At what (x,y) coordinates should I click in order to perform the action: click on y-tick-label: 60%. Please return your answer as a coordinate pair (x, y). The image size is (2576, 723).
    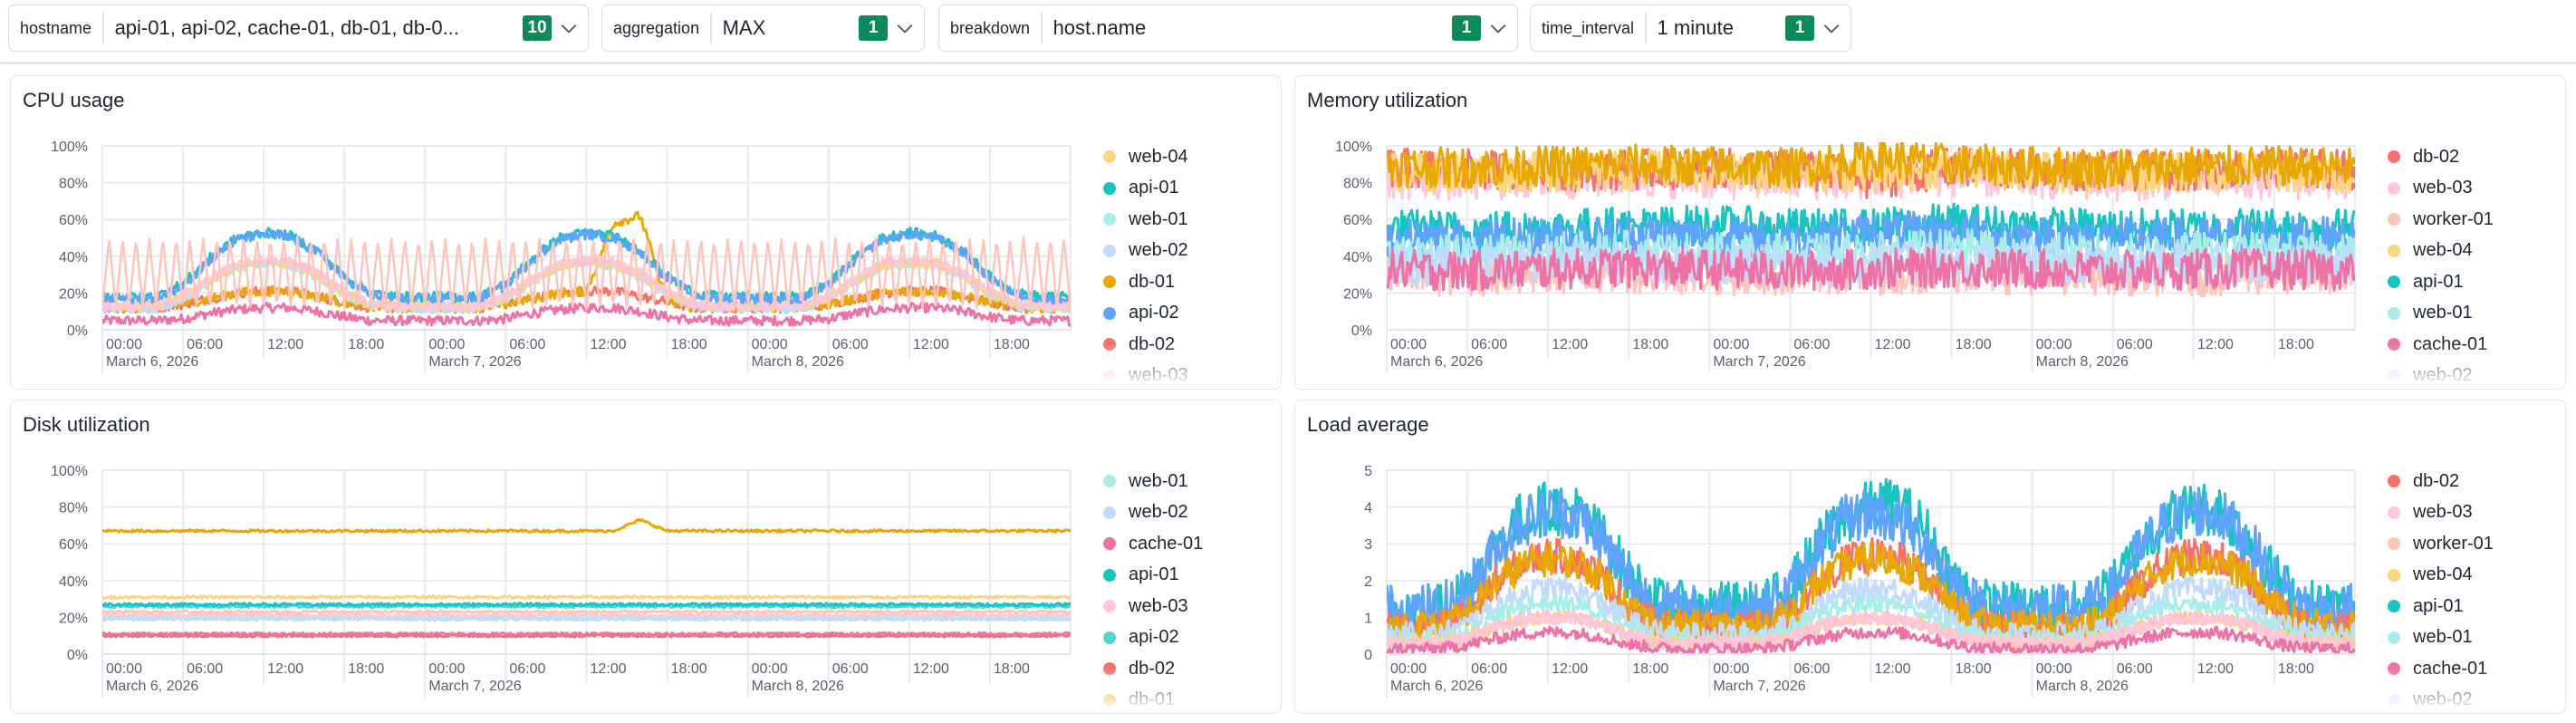
    Looking at the image, I should click on (73, 545).